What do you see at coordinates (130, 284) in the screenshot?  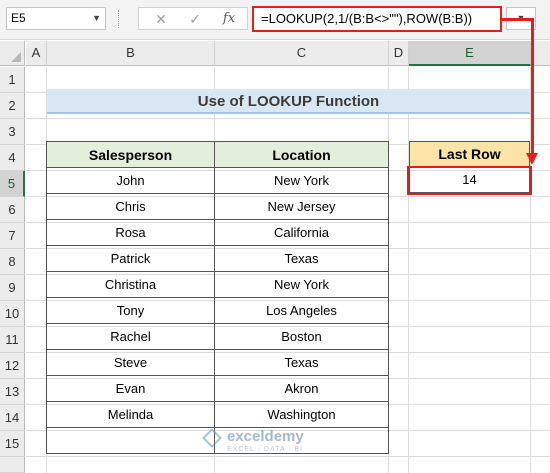 I see `salesperson-cell: Christina` at bounding box center [130, 284].